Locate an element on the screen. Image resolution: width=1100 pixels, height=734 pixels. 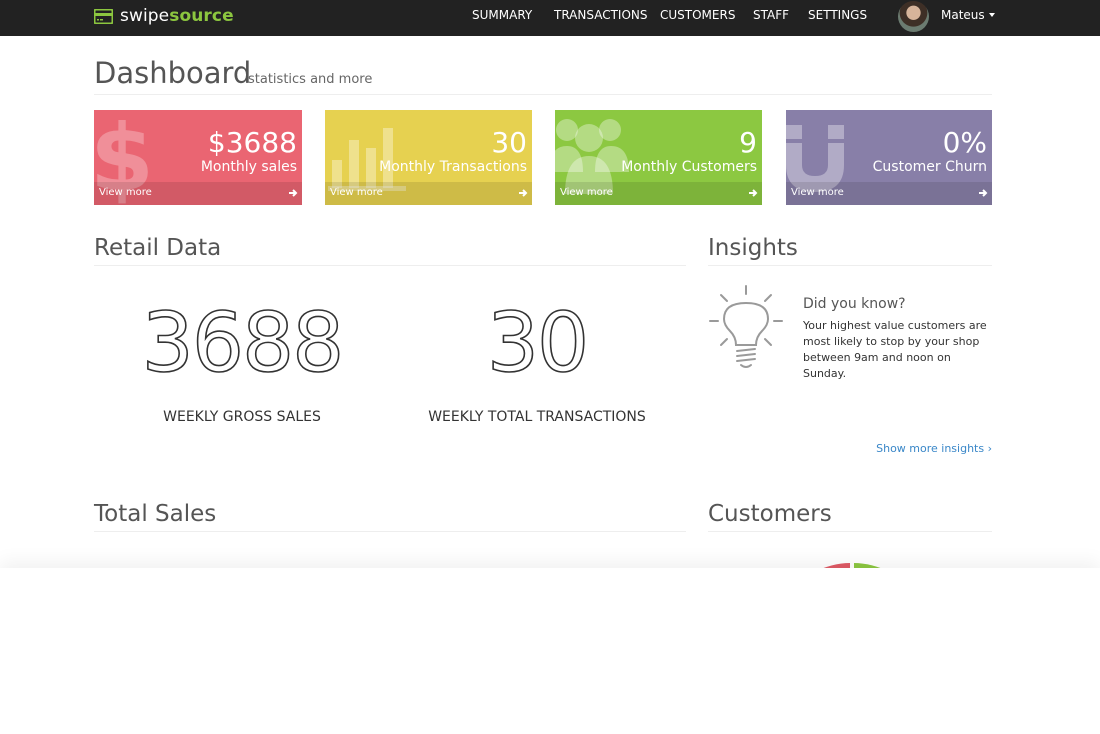
page-subtitle: statistics and more is located at coordinates (310, 79).